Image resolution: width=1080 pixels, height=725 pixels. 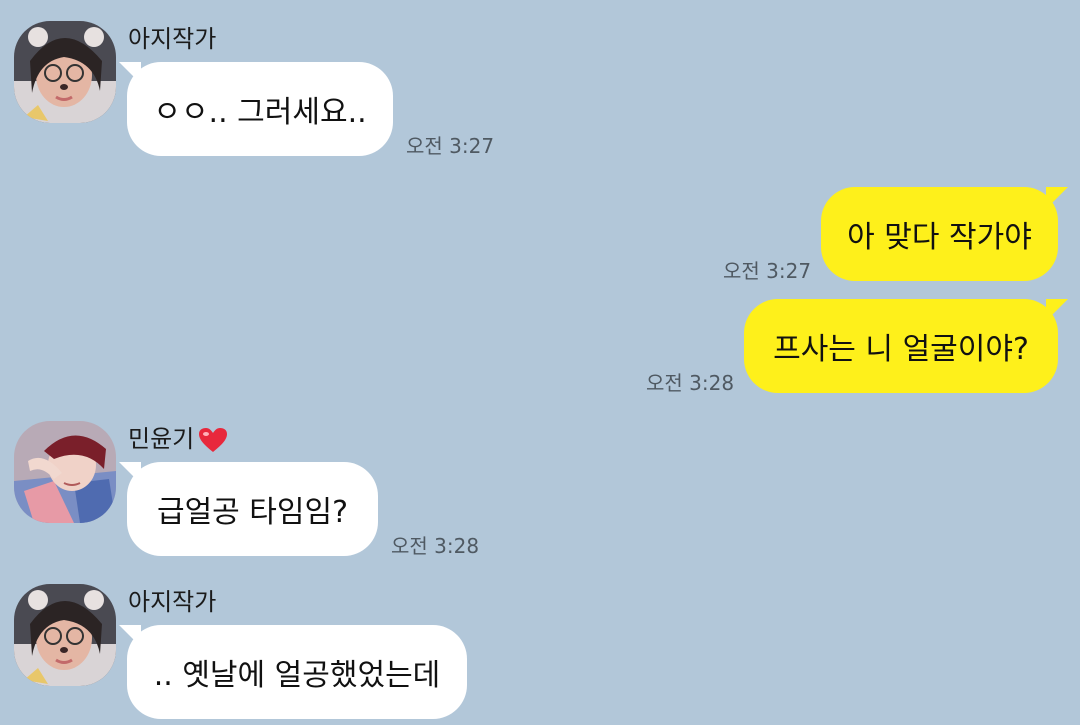 What do you see at coordinates (65, 472) in the screenshot?
I see `profile-avatar-minyoongi` at bounding box center [65, 472].